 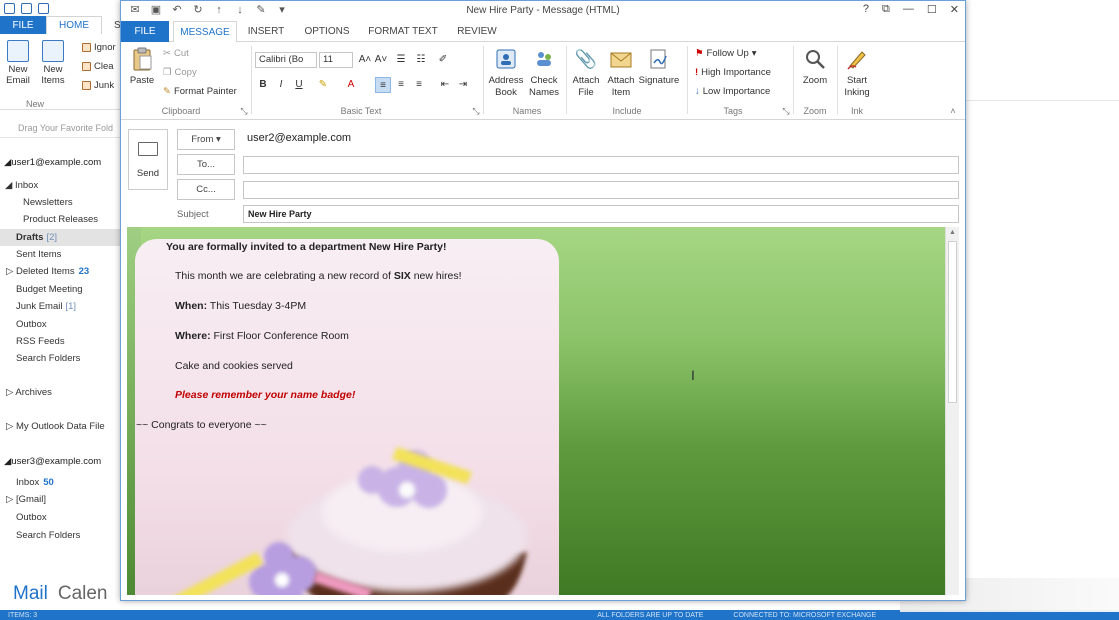 I want to click on new-email-button: New Email, so click(x=18, y=63).